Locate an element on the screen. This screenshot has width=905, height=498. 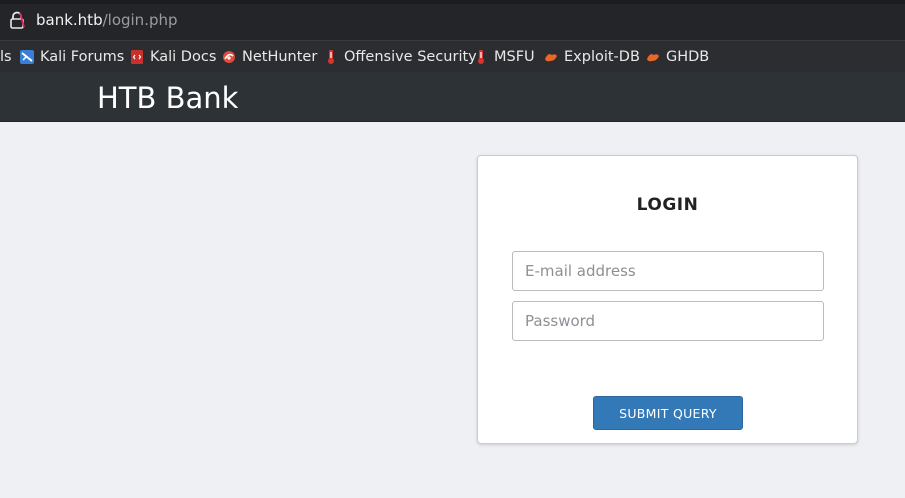
brand-title: HTB Bank is located at coordinates (167, 98).